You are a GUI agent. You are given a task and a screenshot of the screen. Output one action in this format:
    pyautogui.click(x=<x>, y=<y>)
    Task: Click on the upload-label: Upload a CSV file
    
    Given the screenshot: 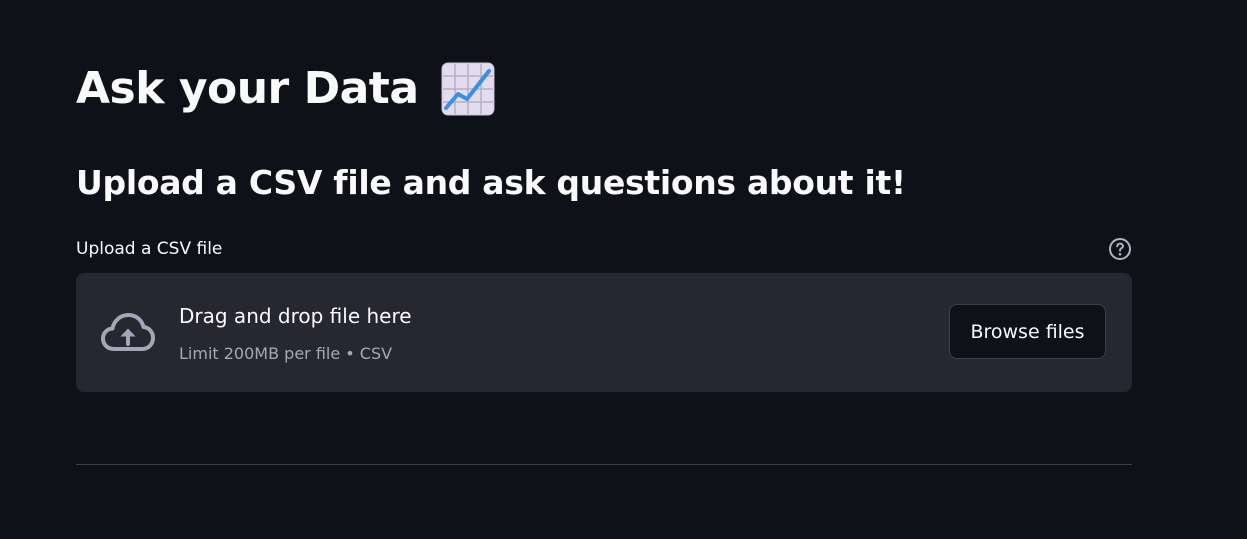 What is the action you would take?
    pyautogui.click(x=149, y=249)
    